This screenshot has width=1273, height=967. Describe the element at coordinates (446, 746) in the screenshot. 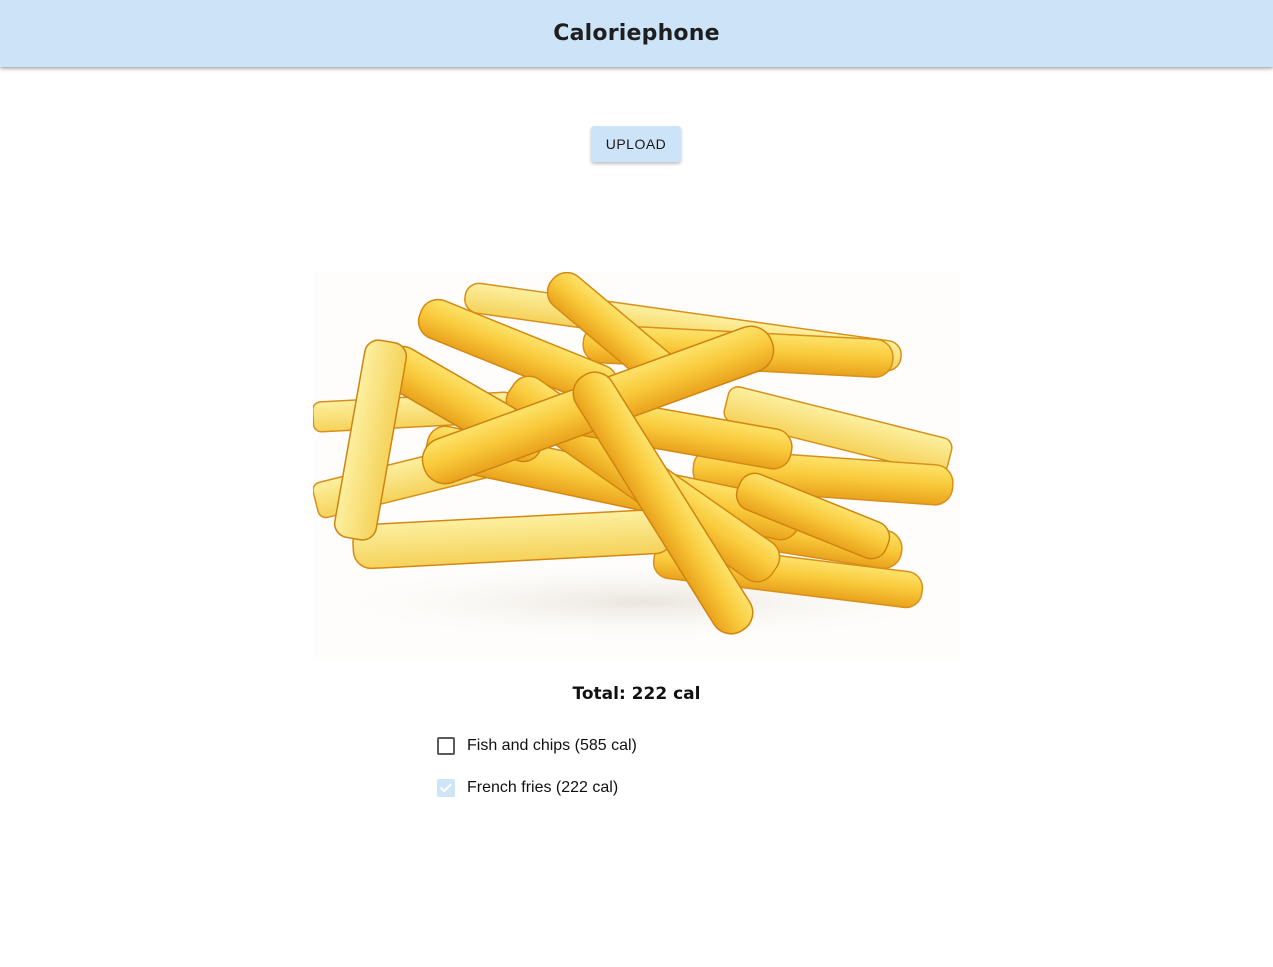

I see `fish-and-chips-checkbox` at that location.